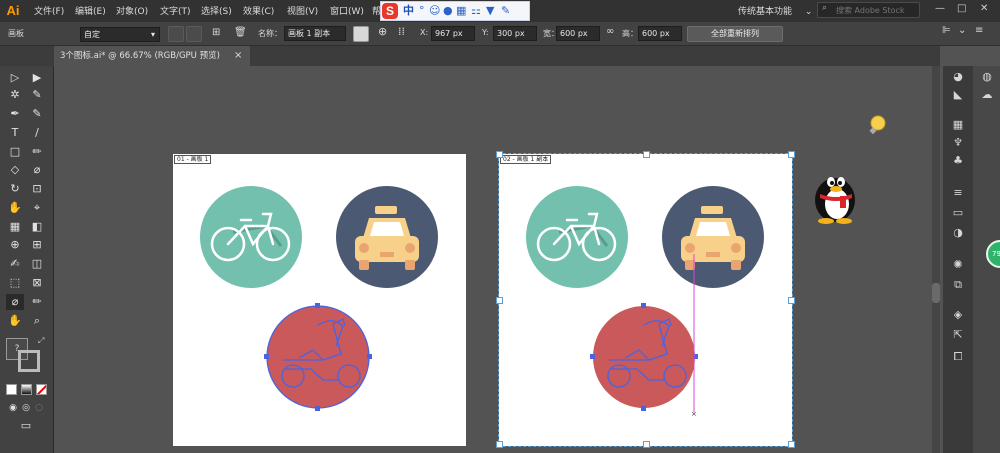  I want to click on direct-selection-tool-icon: ▶, so click(37, 78).